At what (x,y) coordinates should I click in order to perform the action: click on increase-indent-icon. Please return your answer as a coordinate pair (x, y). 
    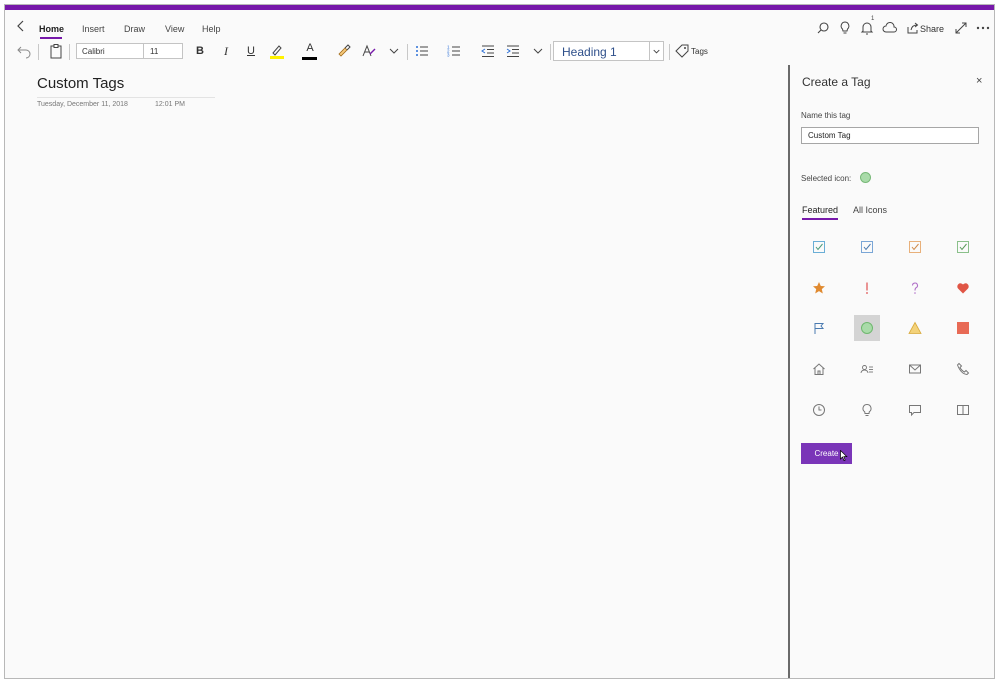
    Looking at the image, I should click on (513, 51).